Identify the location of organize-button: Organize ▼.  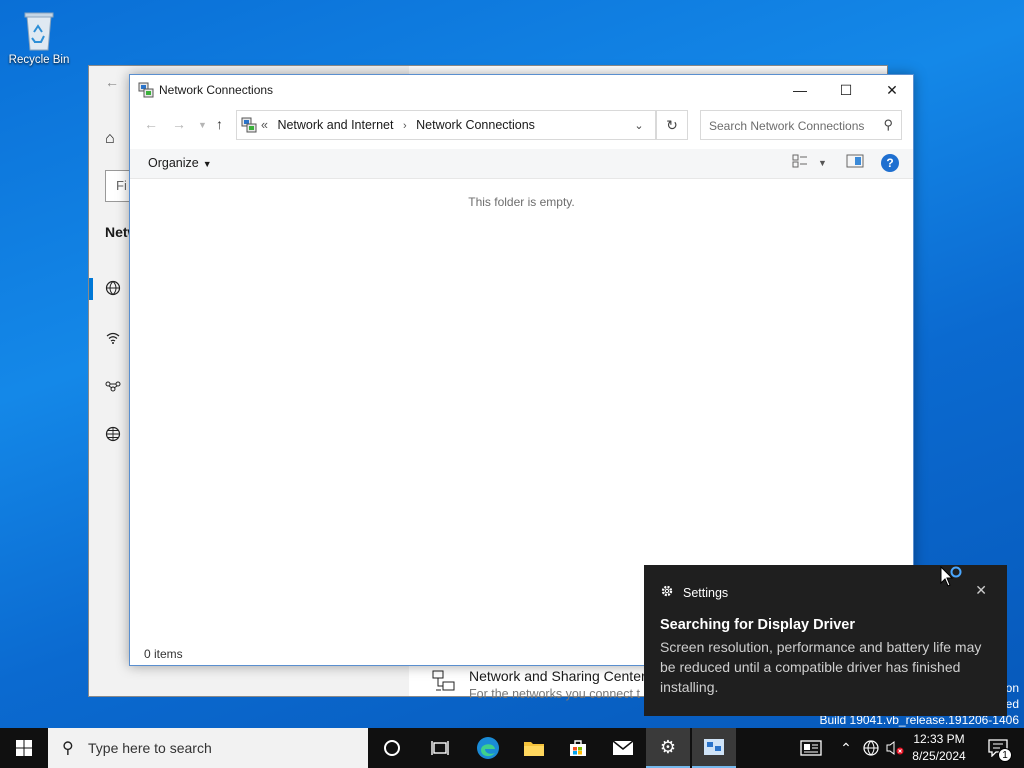
(180, 163).